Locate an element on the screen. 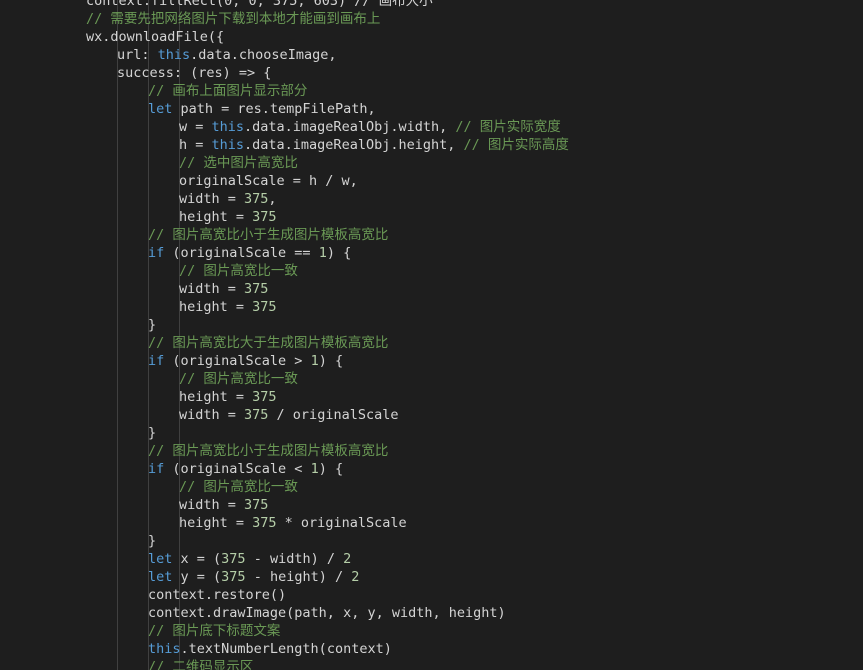  code-line: // 选中图片高宽比 is located at coordinates (238, 163).